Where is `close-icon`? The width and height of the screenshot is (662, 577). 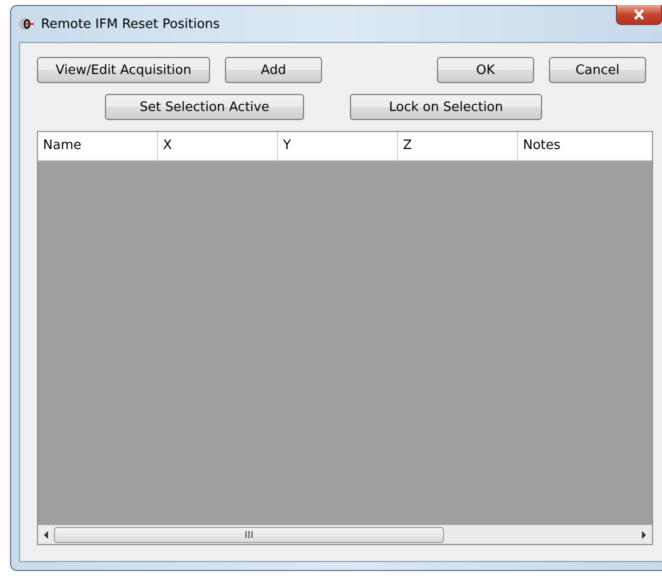
close-icon is located at coordinates (639, 14).